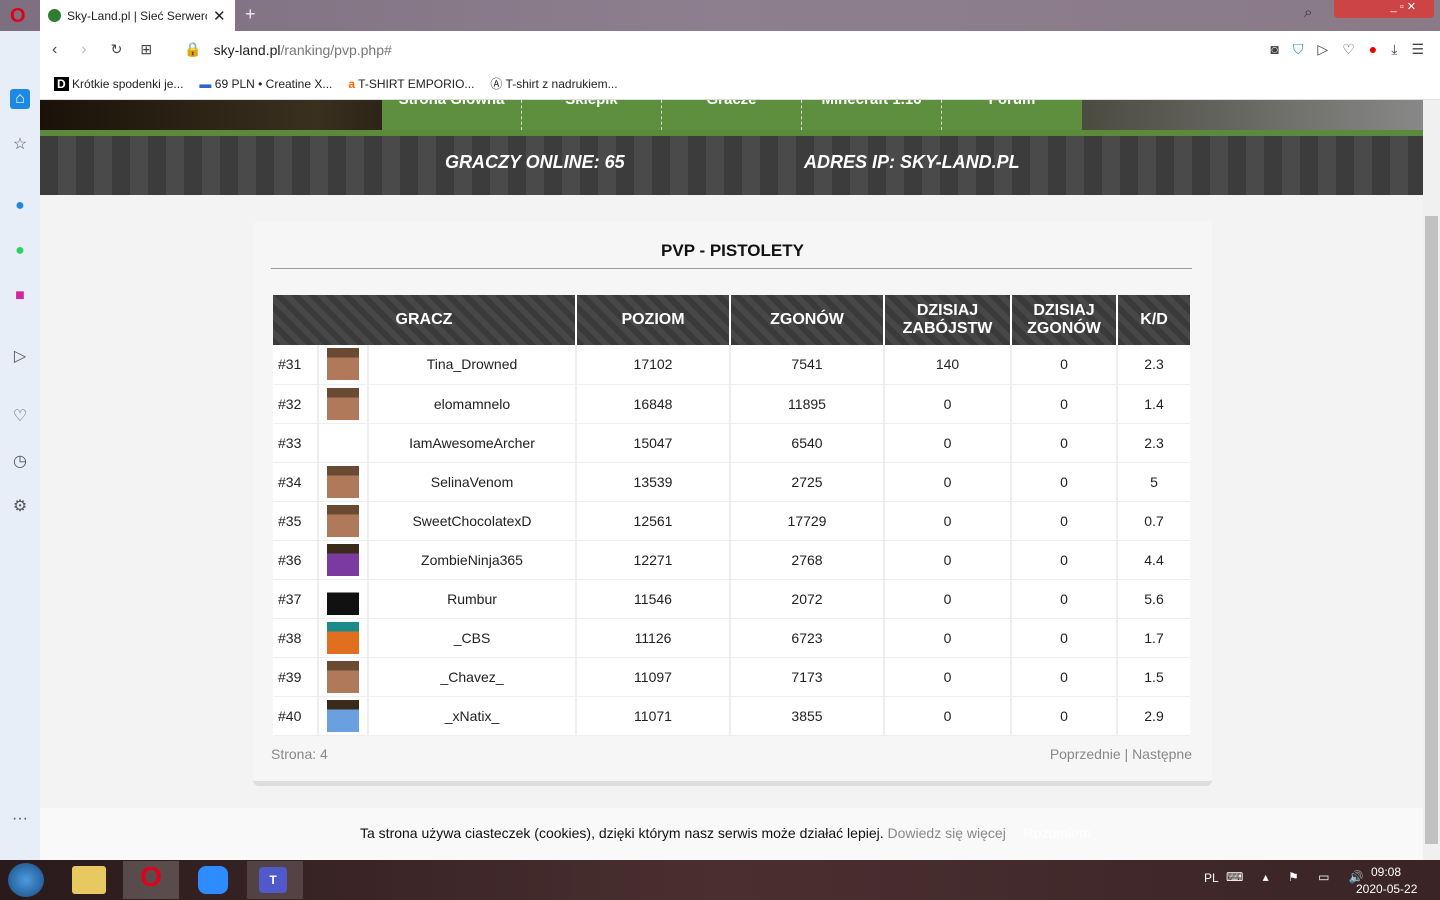 The width and height of the screenshot is (1440, 900). What do you see at coordinates (472, 365) in the screenshot?
I see `player-name: Tina_Drowned` at bounding box center [472, 365].